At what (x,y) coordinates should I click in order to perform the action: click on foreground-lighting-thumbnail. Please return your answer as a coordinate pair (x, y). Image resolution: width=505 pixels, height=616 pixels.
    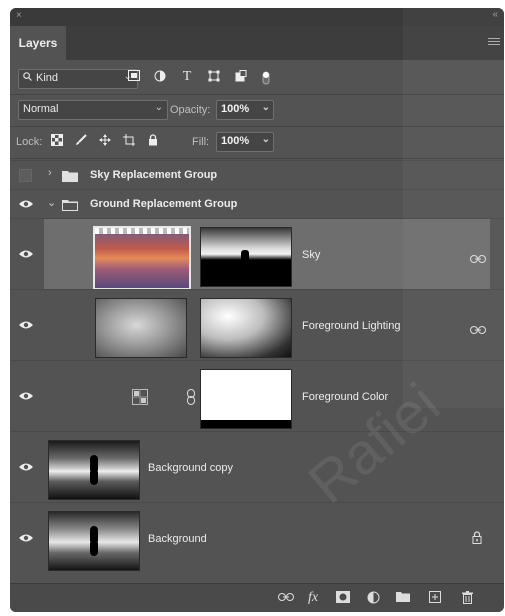
    Looking at the image, I should click on (141, 328).